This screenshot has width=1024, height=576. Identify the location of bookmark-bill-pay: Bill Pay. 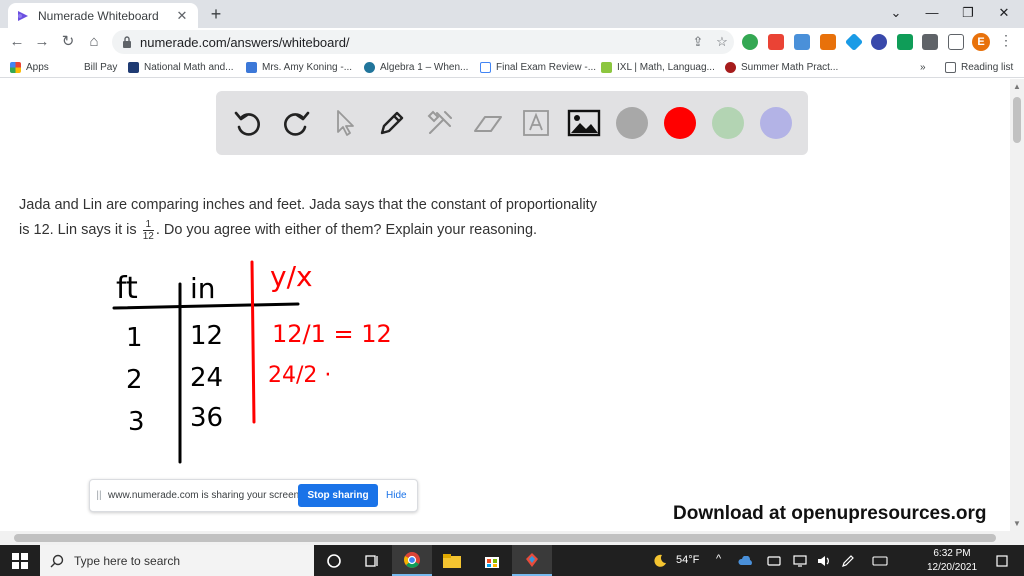
(100, 67).